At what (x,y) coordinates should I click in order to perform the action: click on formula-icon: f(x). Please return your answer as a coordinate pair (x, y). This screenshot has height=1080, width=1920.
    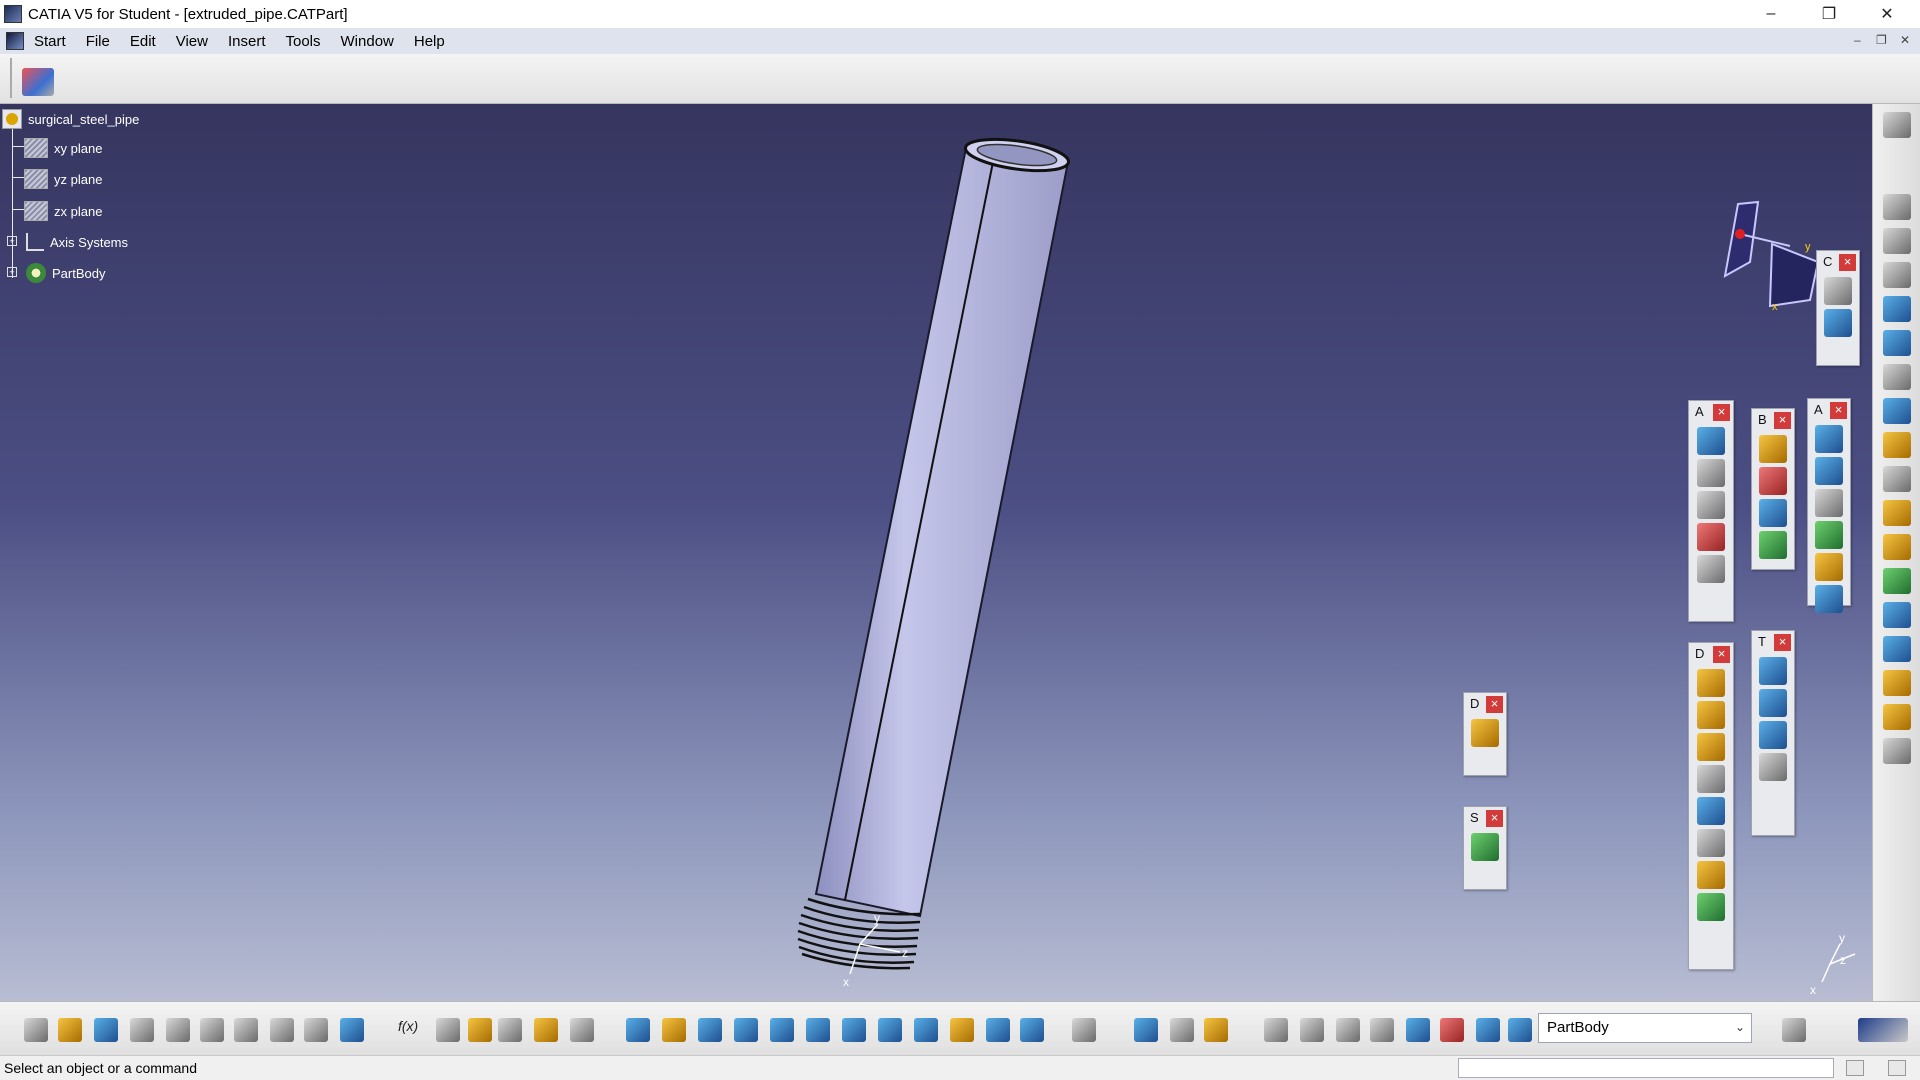
    Looking at the image, I should click on (413, 1030).